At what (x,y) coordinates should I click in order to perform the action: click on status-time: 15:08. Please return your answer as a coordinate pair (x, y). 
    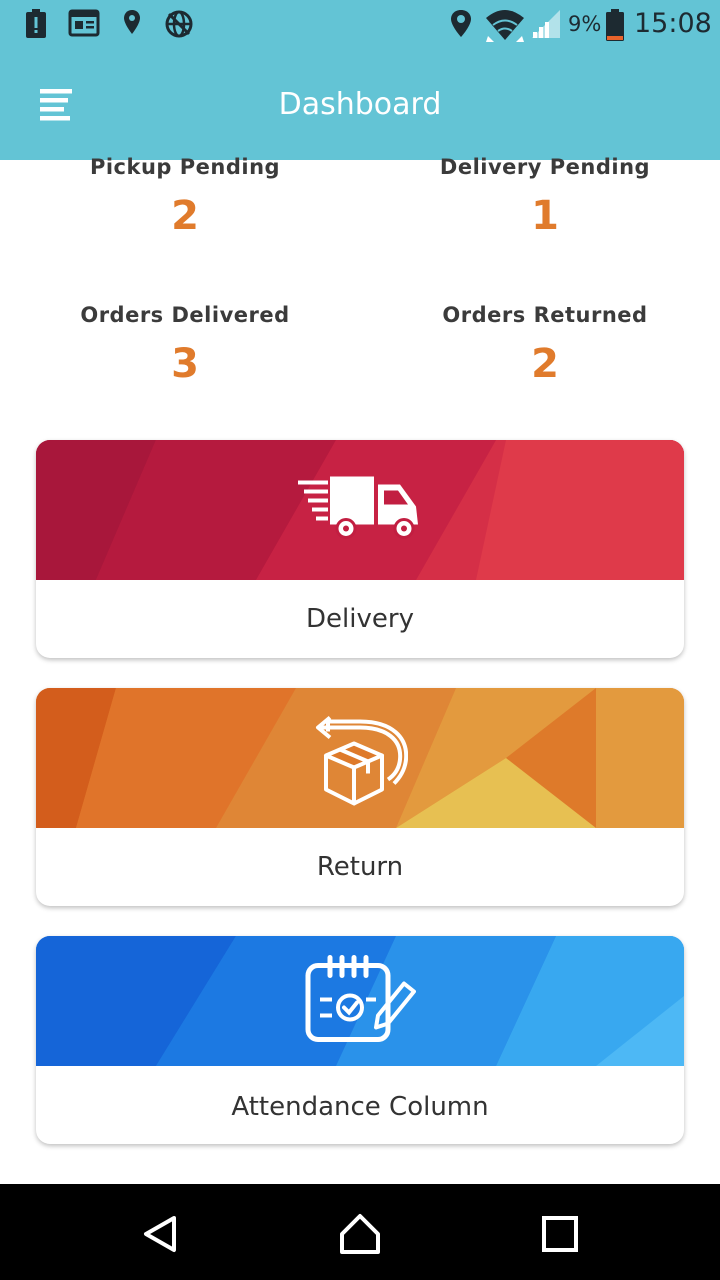
    Looking at the image, I should click on (673, 23).